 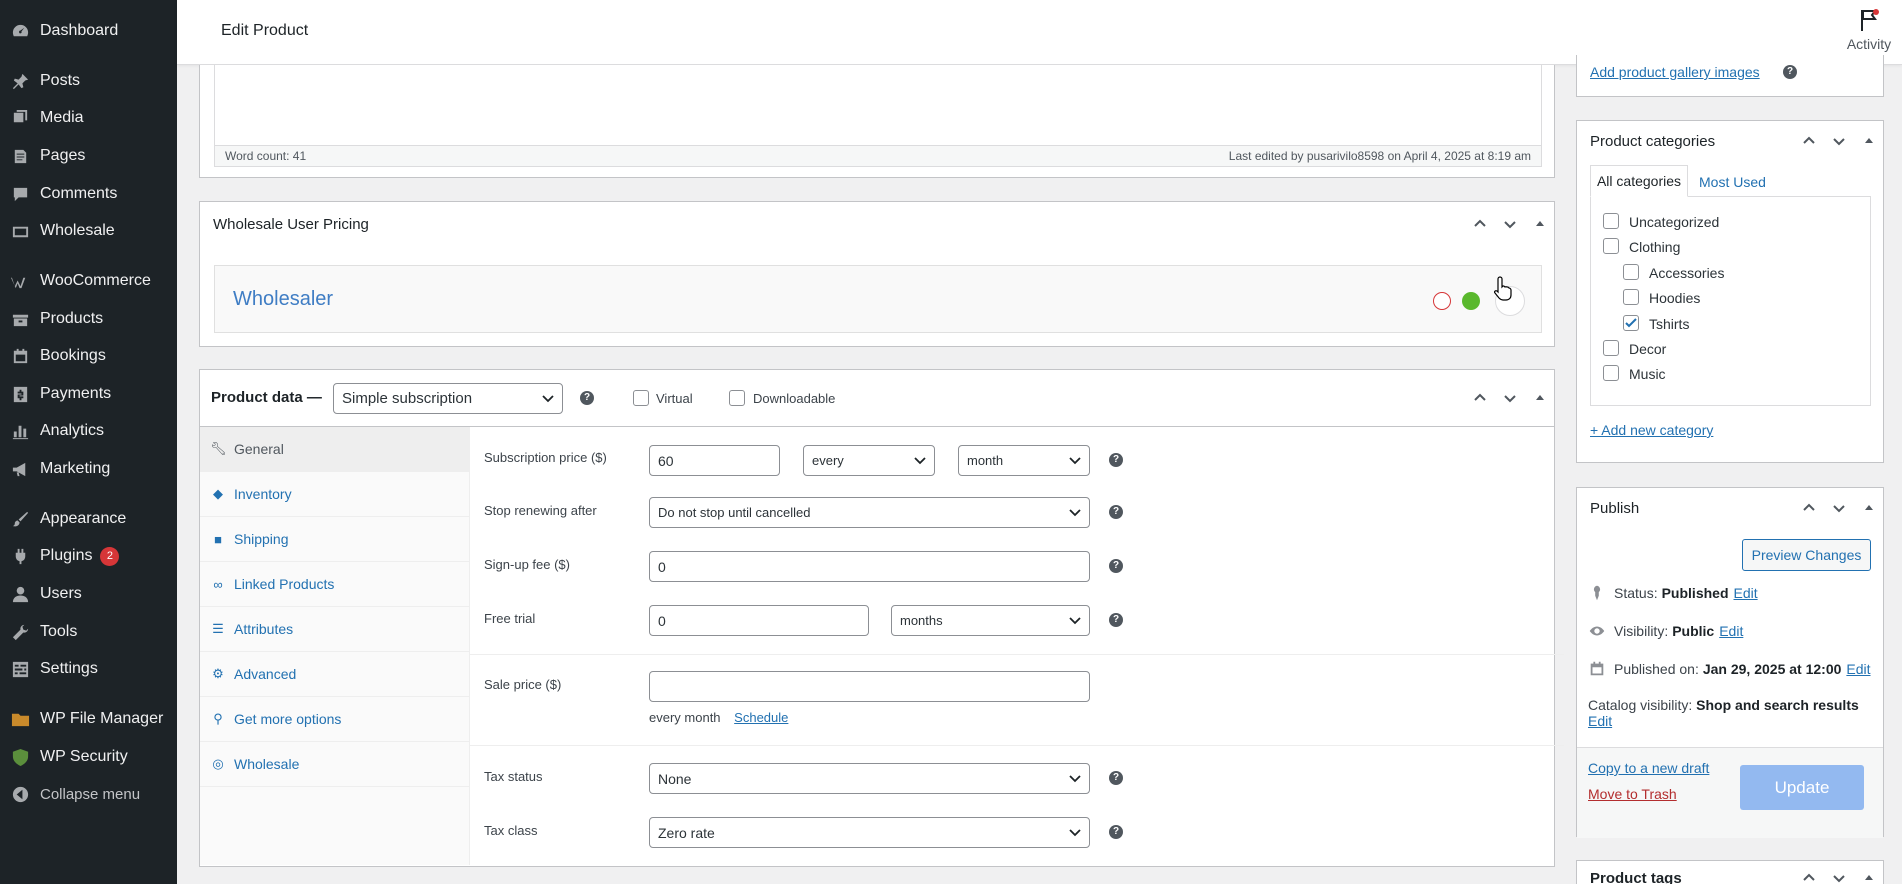 What do you see at coordinates (1869, 30) in the screenshot?
I see `activity-button: Activity` at bounding box center [1869, 30].